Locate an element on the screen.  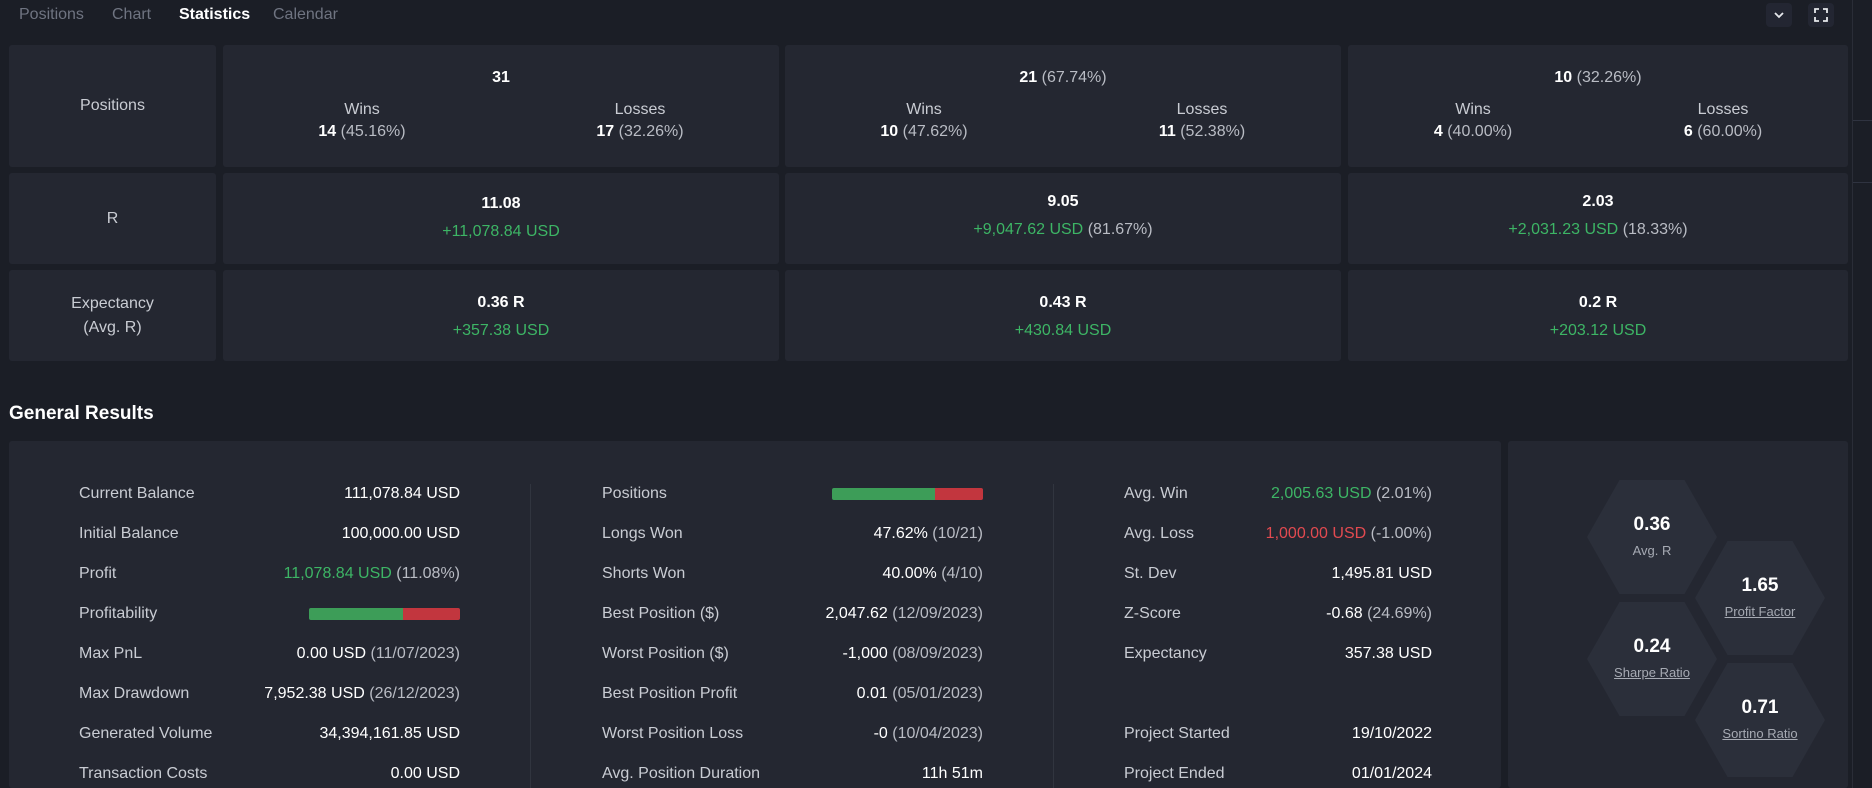
right-edge-divider is located at coordinates (1852, 394).